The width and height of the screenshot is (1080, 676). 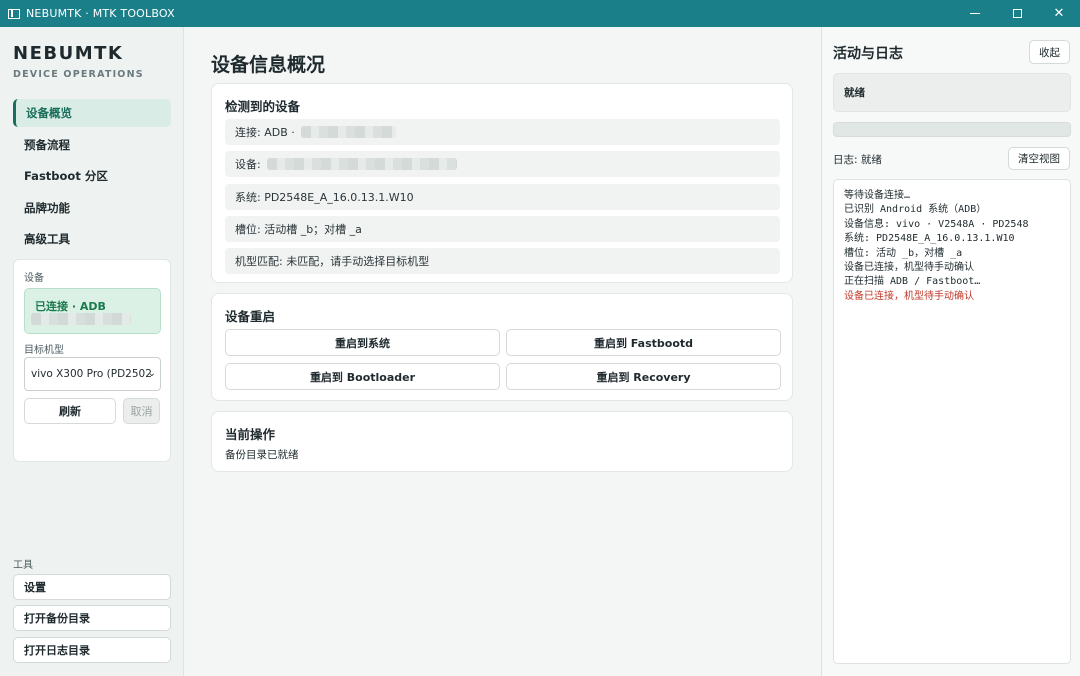 What do you see at coordinates (262, 455) in the screenshot?
I see `current-operation-text: 备份目录已就绪` at bounding box center [262, 455].